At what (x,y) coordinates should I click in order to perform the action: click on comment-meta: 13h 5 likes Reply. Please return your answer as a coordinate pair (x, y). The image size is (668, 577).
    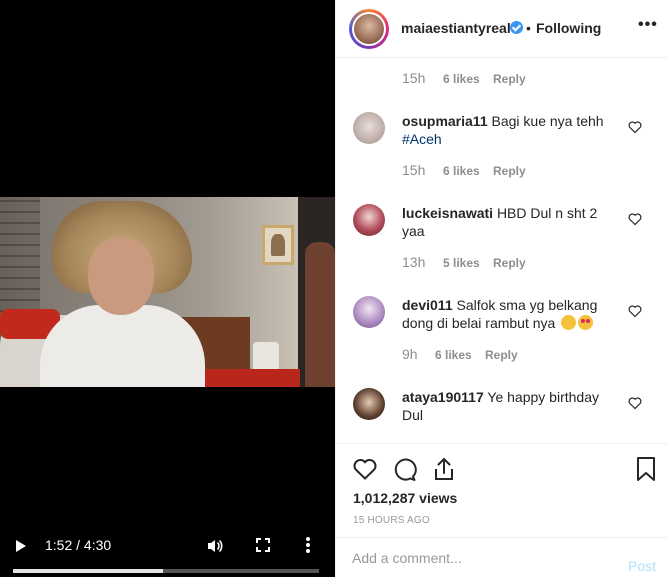
    Looking at the image, I should click on (502, 262).